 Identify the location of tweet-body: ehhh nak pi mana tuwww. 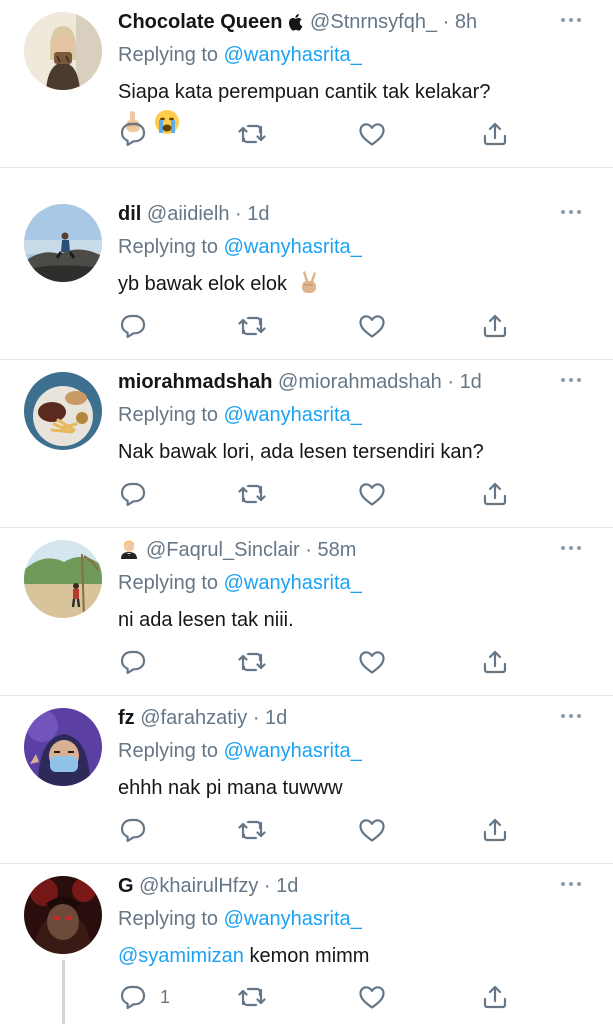
(230, 788).